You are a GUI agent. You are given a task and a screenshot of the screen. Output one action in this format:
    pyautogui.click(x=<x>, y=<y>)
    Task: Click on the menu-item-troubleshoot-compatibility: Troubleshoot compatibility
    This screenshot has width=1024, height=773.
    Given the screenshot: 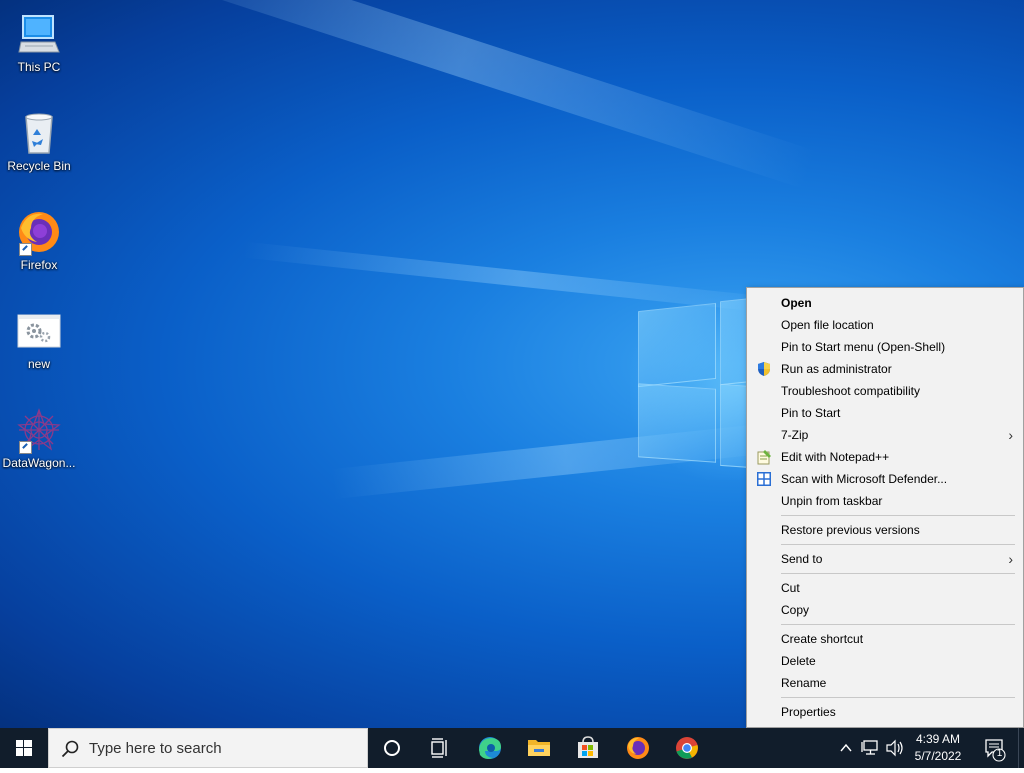 What is the action you would take?
    pyautogui.click(x=885, y=391)
    